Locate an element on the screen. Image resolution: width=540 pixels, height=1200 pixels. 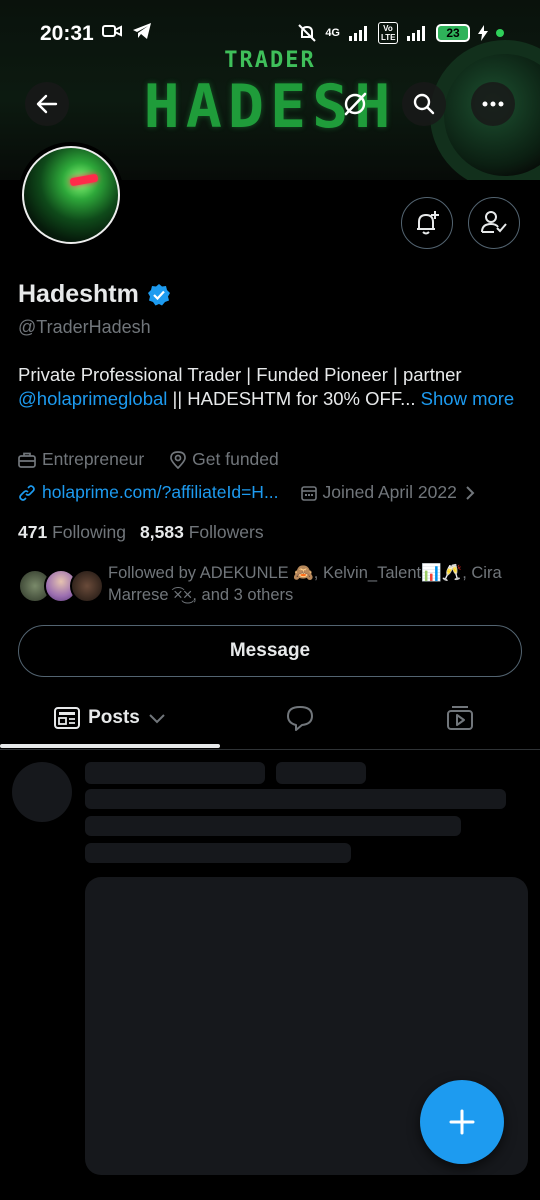
tab-posts-label: Posts is located at coordinates (114, 717).